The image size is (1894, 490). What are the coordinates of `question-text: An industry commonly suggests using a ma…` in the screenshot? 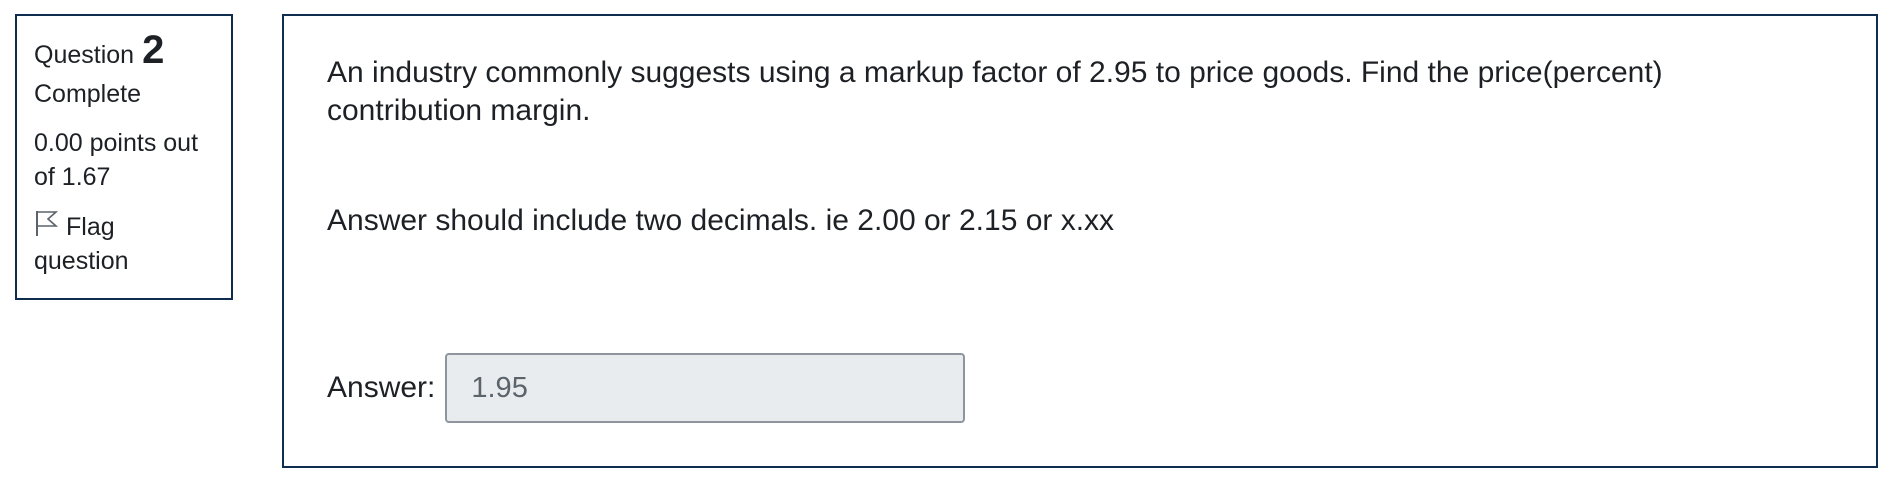 It's located at (995, 91).